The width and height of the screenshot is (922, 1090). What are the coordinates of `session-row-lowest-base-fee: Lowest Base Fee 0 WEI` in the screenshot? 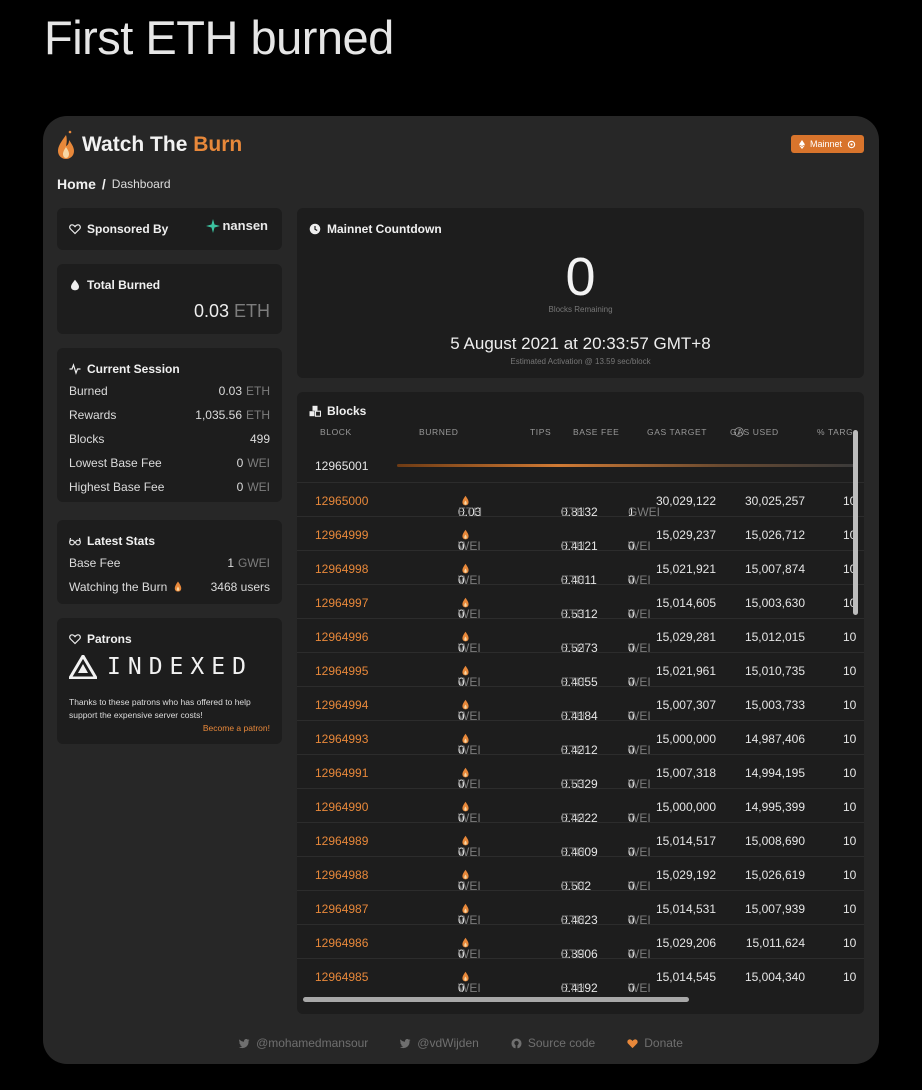 It's located at (169, 463).